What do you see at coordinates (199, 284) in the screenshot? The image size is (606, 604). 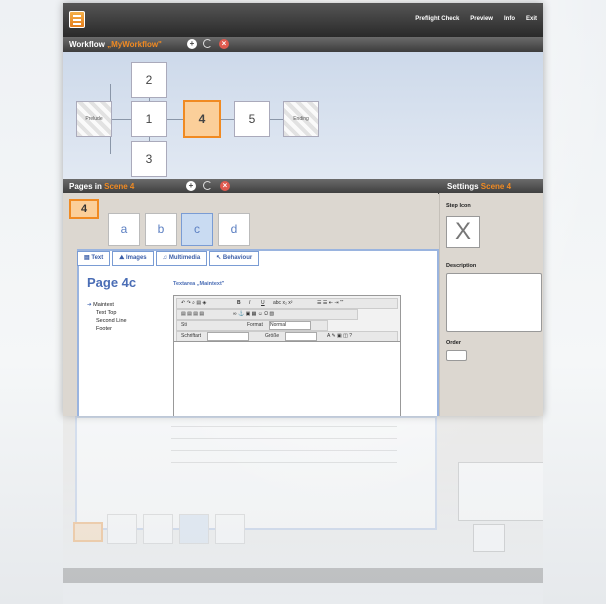 I see `textarea-name: Textarea „Maintext"` at bounding box center [199, 284].